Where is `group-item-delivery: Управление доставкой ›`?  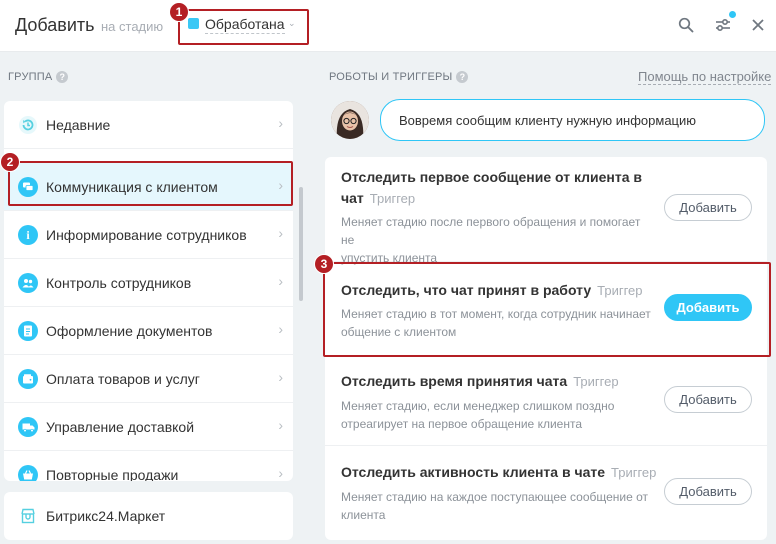 group-item-delivery: Управление доставкой › is located at coordinates (148, 427).